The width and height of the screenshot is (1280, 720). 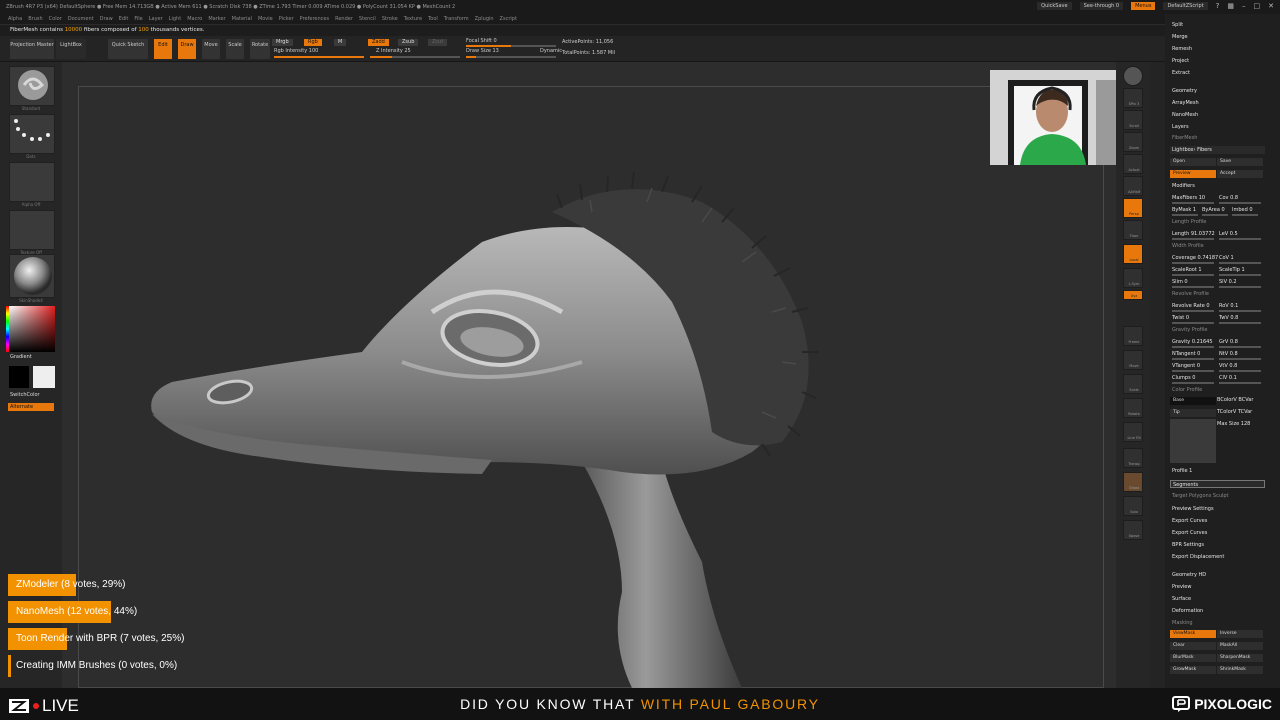 I want to click on scale-view-button: Scale, so click(x=1133, y=384).